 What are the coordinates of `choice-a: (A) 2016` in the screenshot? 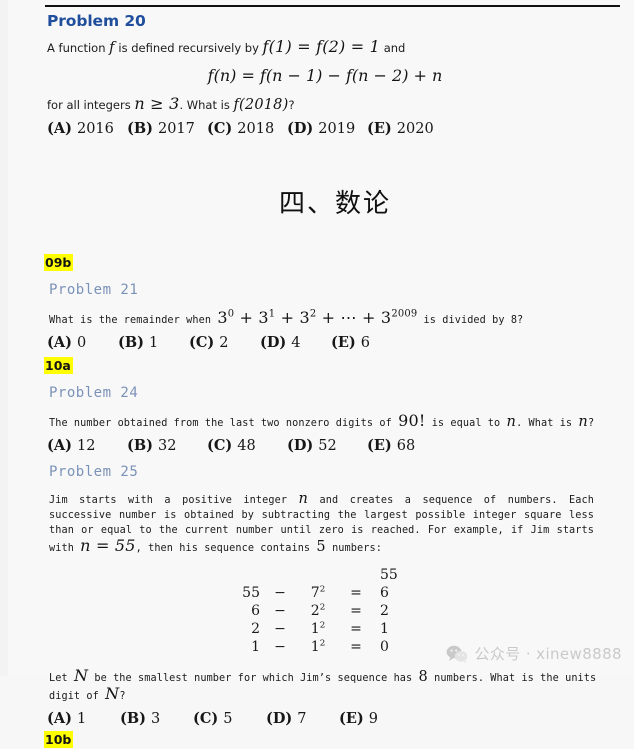 It's located at (87, 128).